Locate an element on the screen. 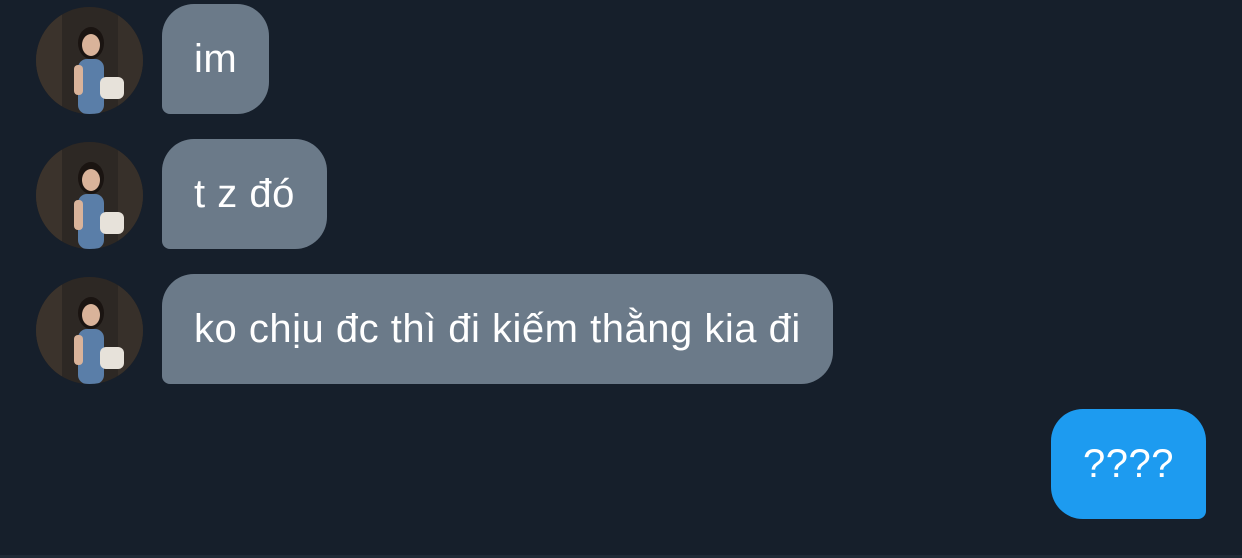 The height and width of the screenshot is (558, 1242). message-text: t z đó is located at coordinates (244, 193).